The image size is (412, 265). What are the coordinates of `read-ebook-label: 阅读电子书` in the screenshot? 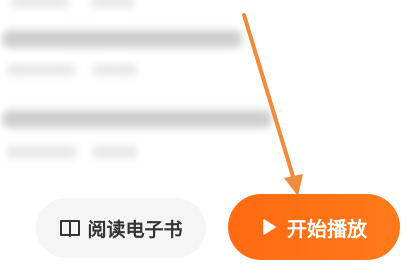 It's located at (135, 229).